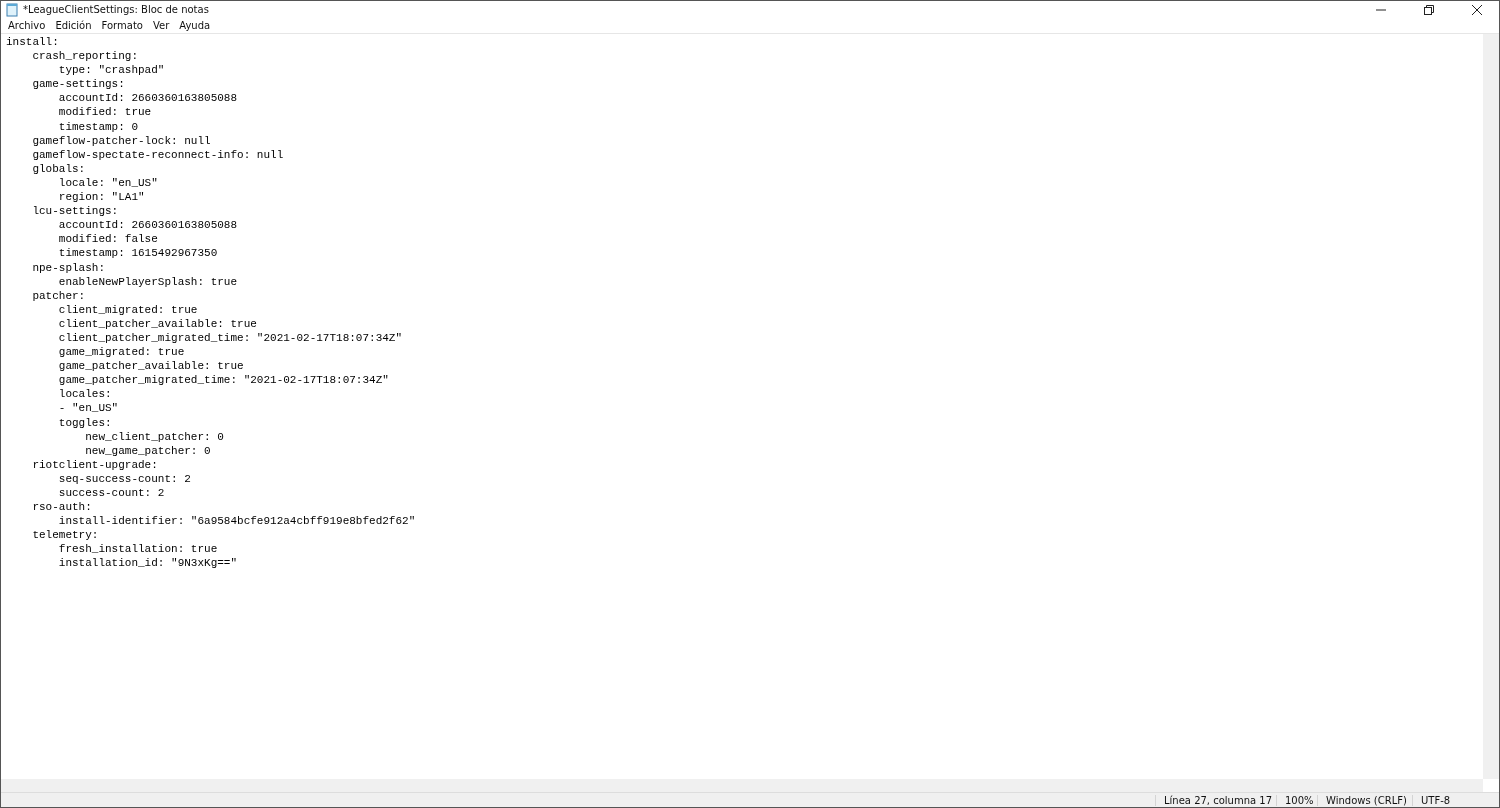  Describe the element at coordinates (121, 352) in the screenshot. I see `text-line: game_migrated: true` at that location.